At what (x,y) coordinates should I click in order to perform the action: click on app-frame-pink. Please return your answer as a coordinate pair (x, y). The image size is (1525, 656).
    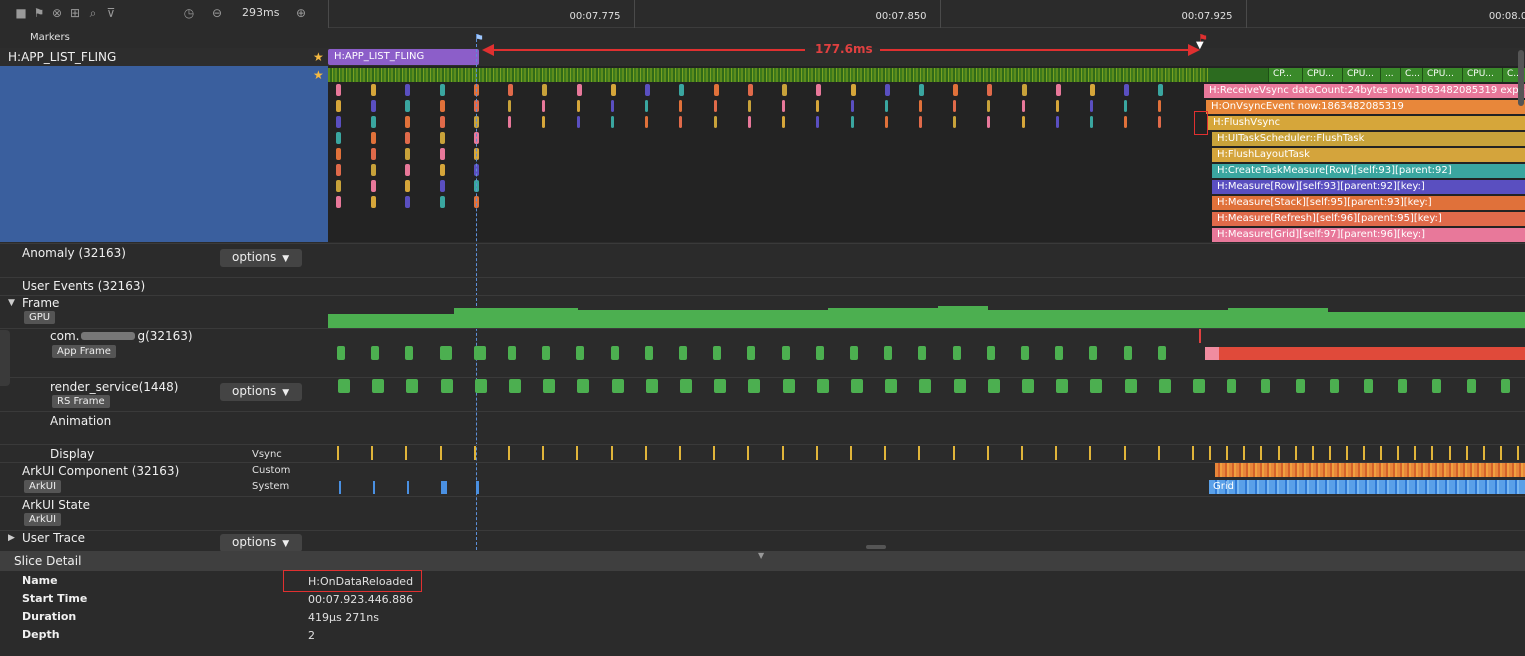
    Looking at the image, I should click on (1212, 353).